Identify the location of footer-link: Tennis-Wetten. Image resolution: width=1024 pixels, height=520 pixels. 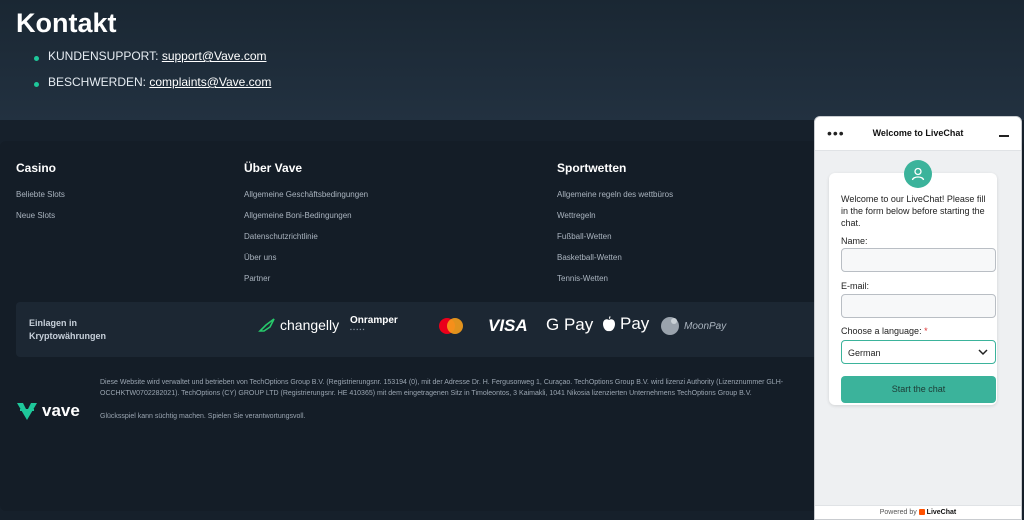
(615, 284).